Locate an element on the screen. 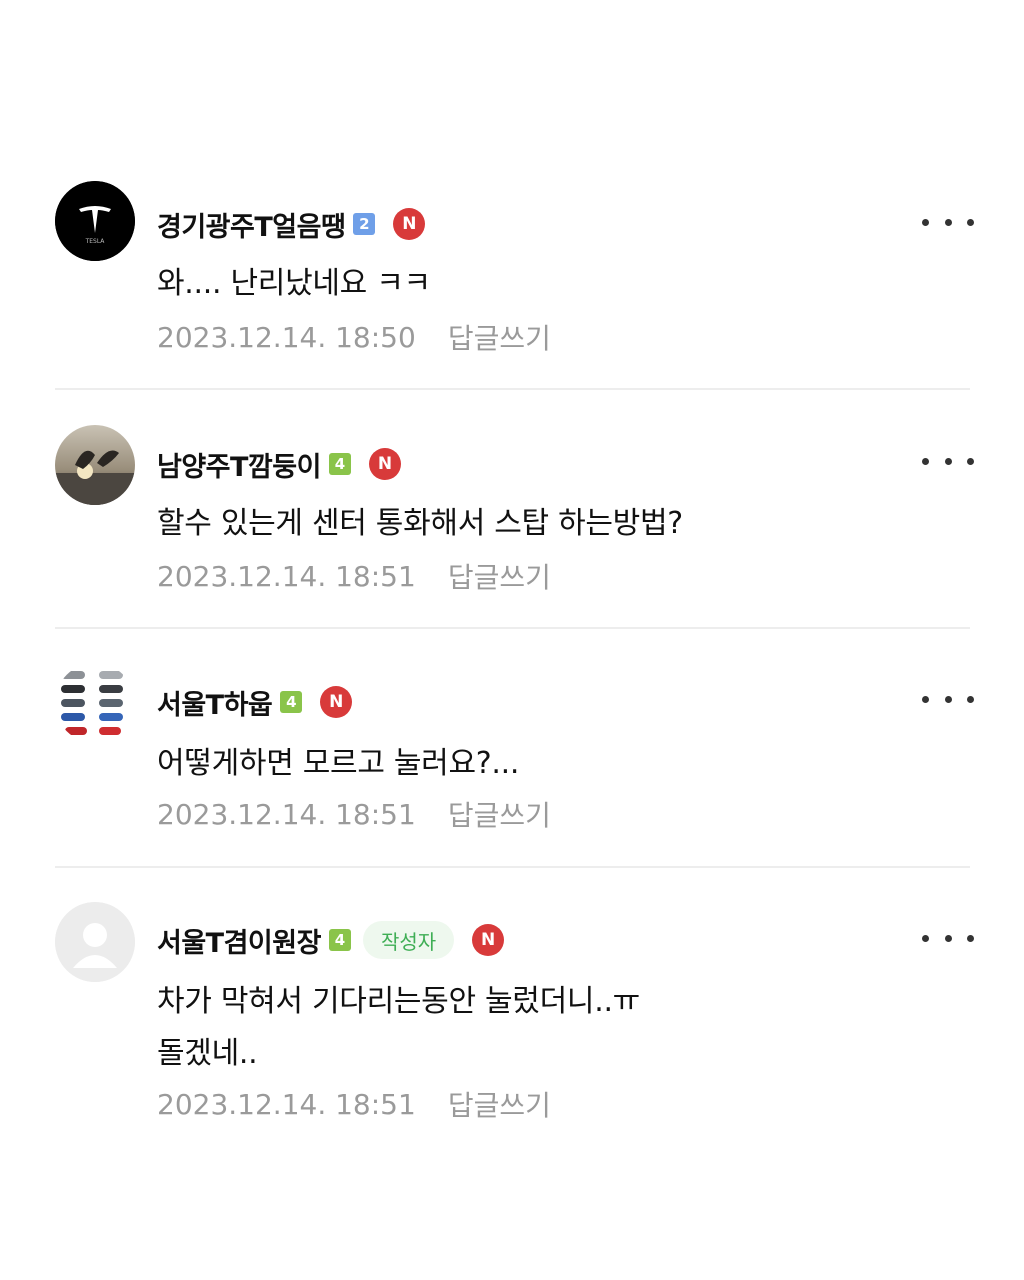  author-row: 서울T하웁 4 N is located at coordinates (255, 702).